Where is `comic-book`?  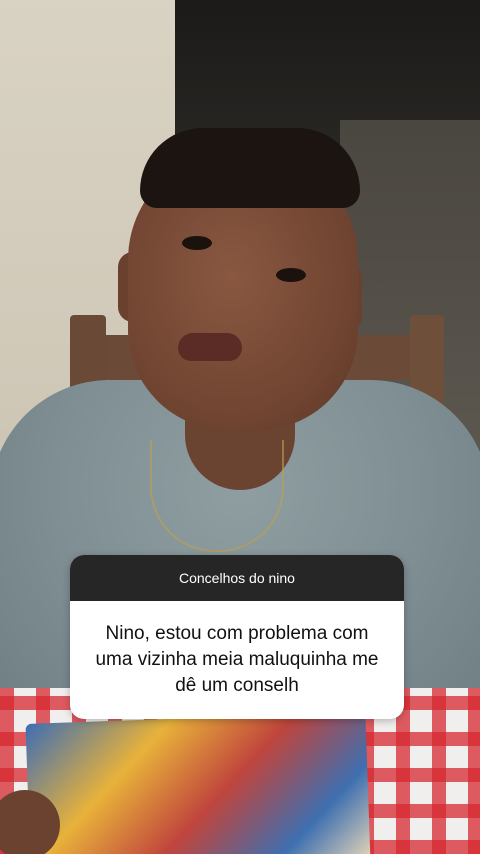
comic-book is located at coordinates (198, 783).